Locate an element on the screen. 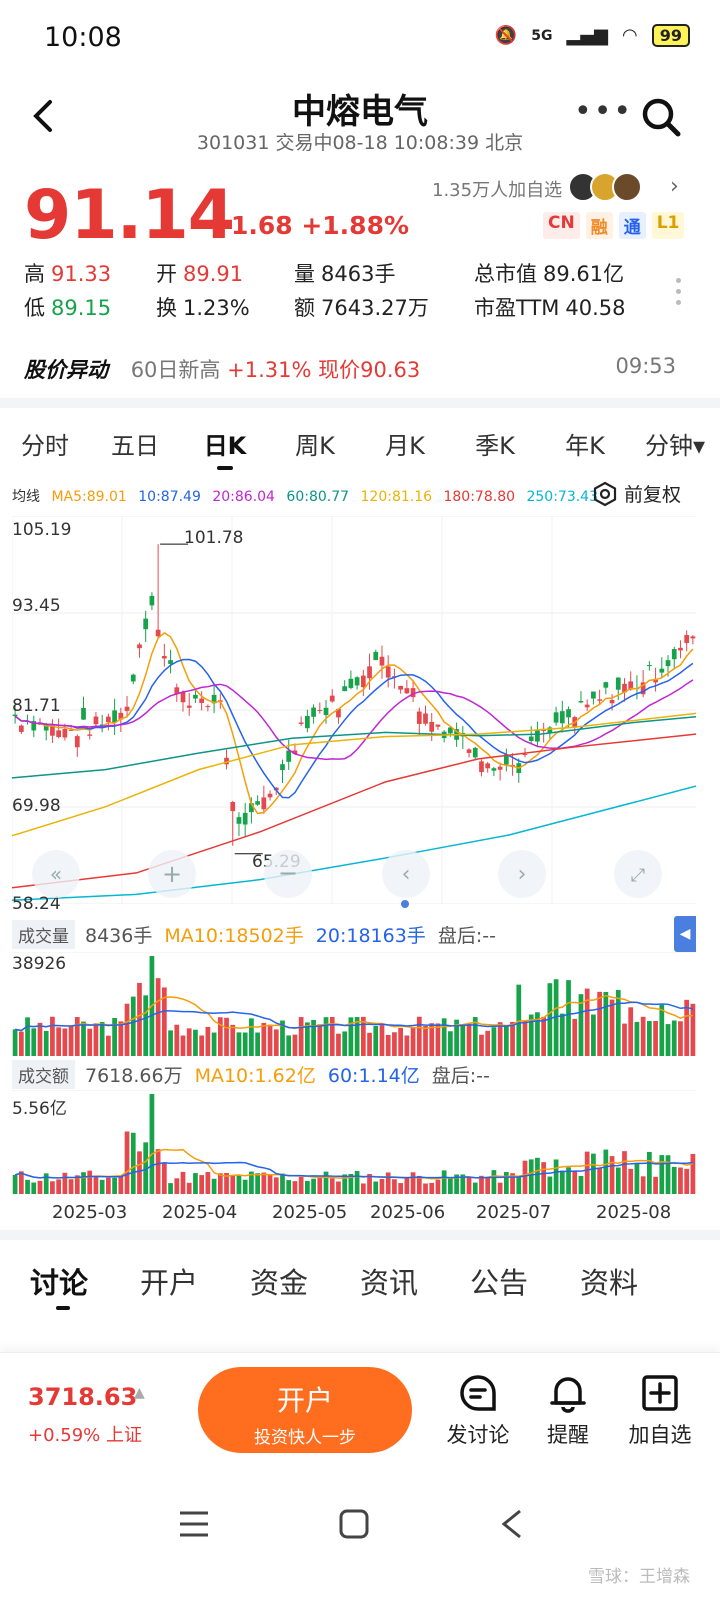  tab-announcements: 公告 is located at coordinates (525, 1281).